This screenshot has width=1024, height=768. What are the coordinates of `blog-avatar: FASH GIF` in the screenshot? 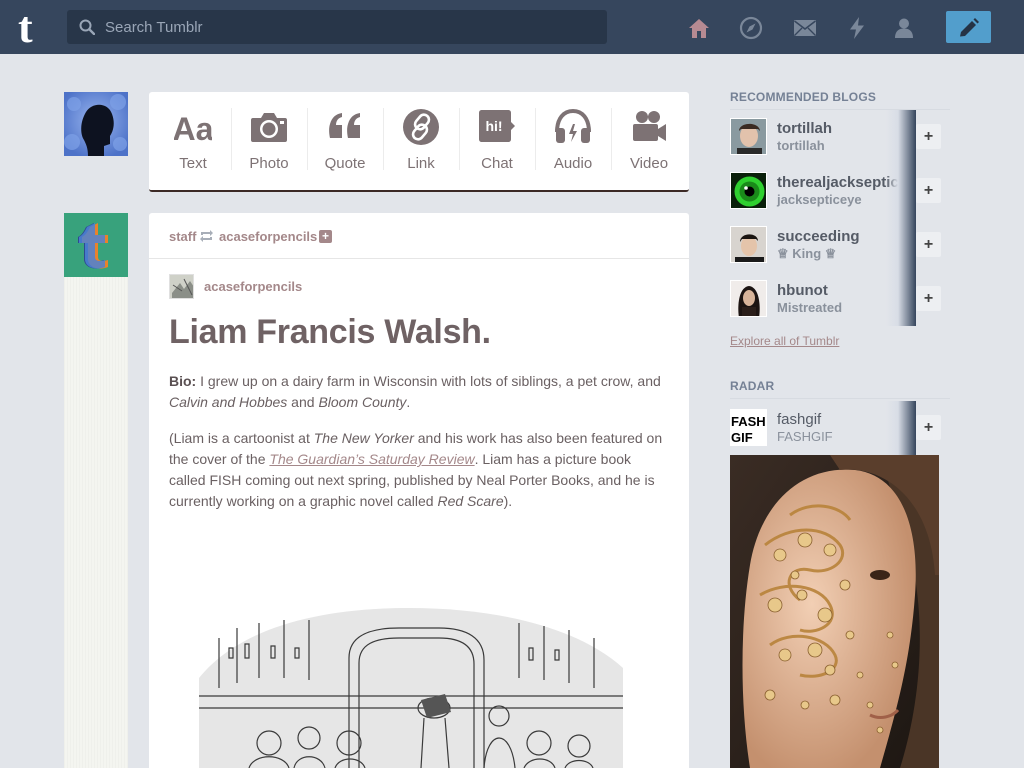 It's located at (748, 427).